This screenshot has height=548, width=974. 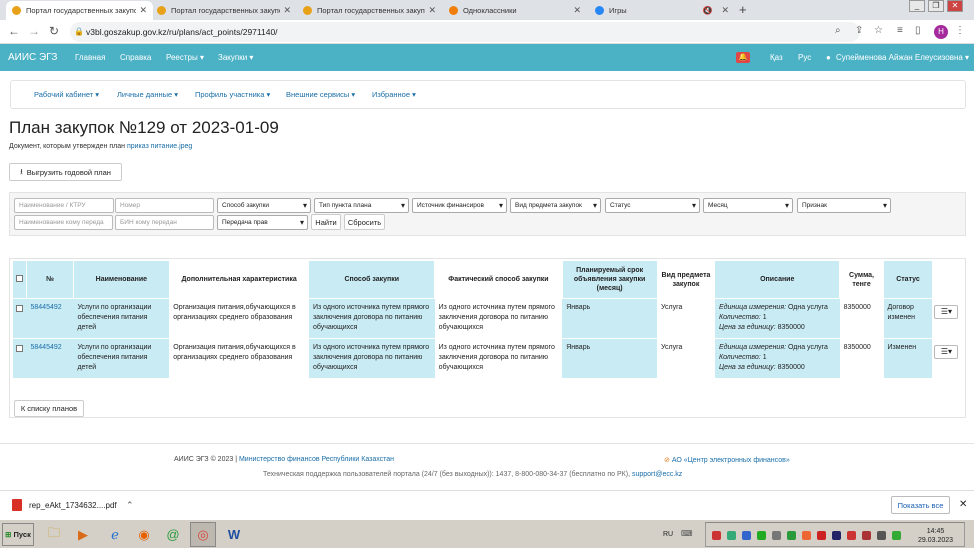 What do you see at coordinates (320, 94) in the screenshot?
I see `subnav-external: Внешние сервисы ▾` at bounding box center [320, 94].